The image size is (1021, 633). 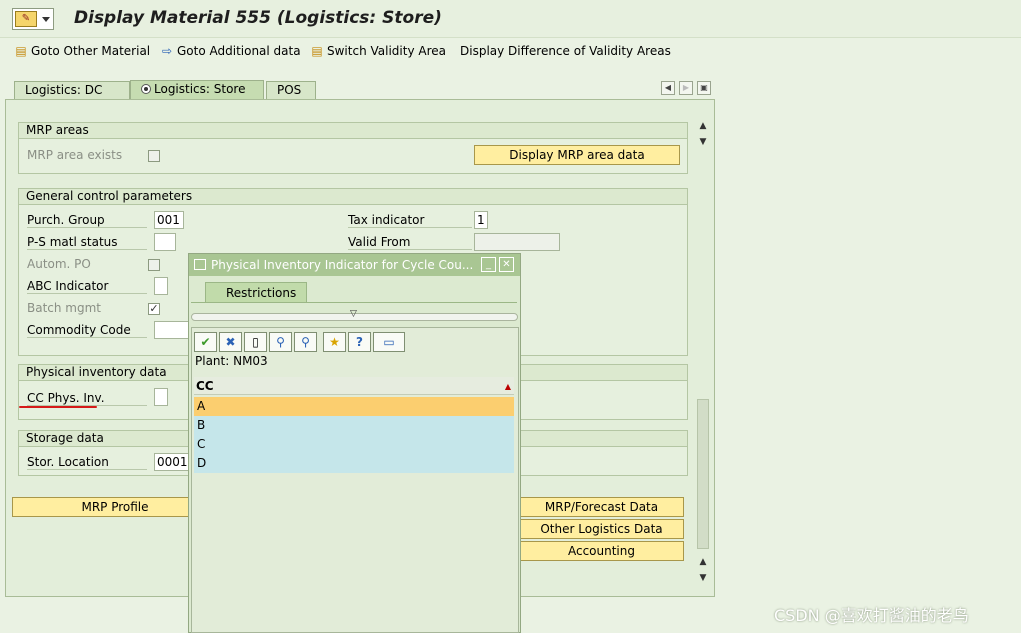 I want to click on tab-scroll-right-icon: ▶, so click(x=686, y=88).